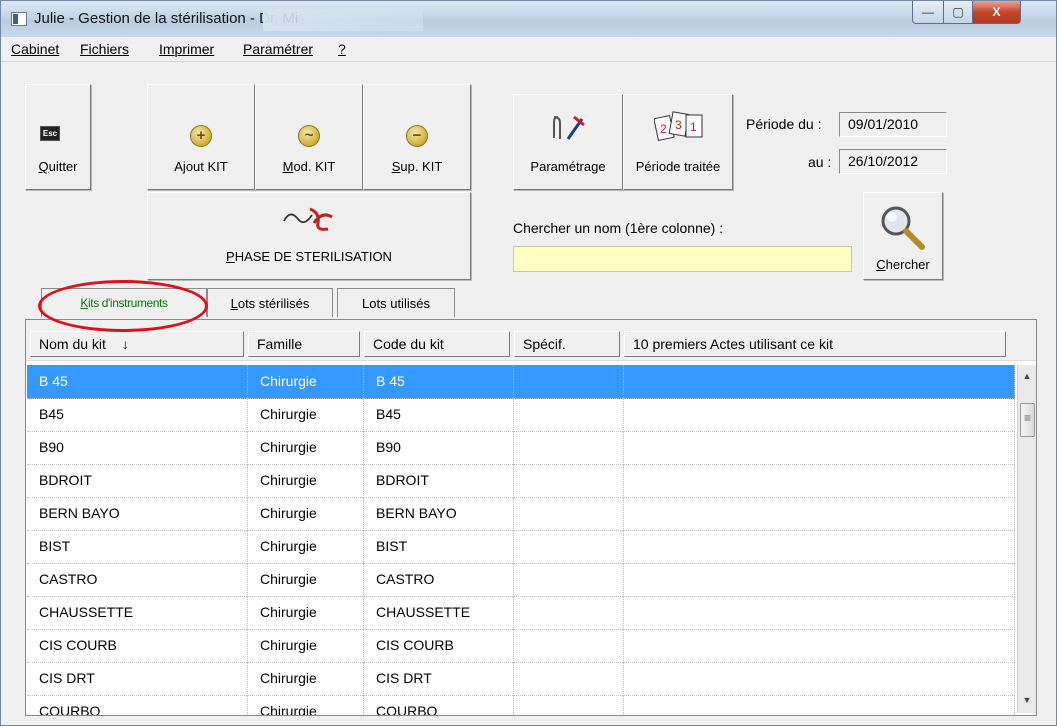  I want to click on table-row: CHAUSSETTE Chirurgie CHAUSSETTE, so click(521, 613).